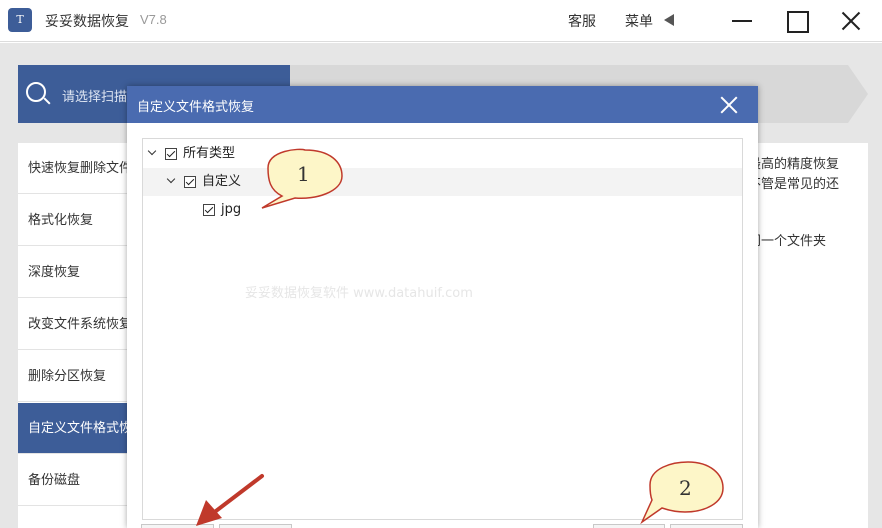 The height and width of the screenshot is (528, 882). I want to click on app-title: 妥妥数据恢复, so click(87, 22).